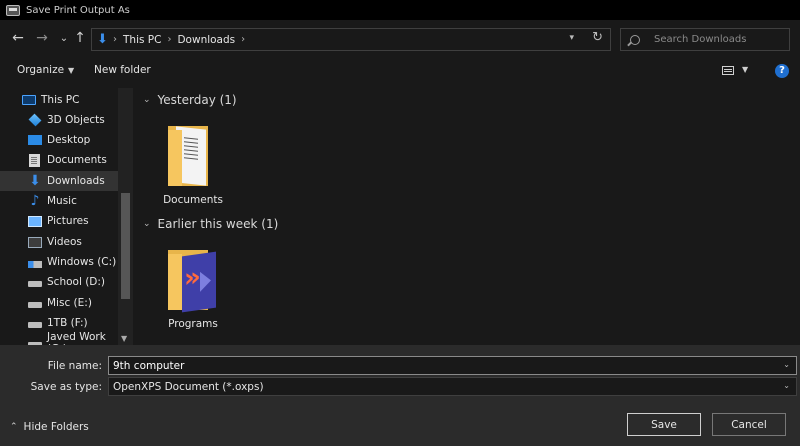 The height and width of the screenshot is (446, 800). Describe the element at coordinates (400, 71) in the screenshot. I see `command-toolbar: Organize ▼ New folder ▼ ?` at that location.